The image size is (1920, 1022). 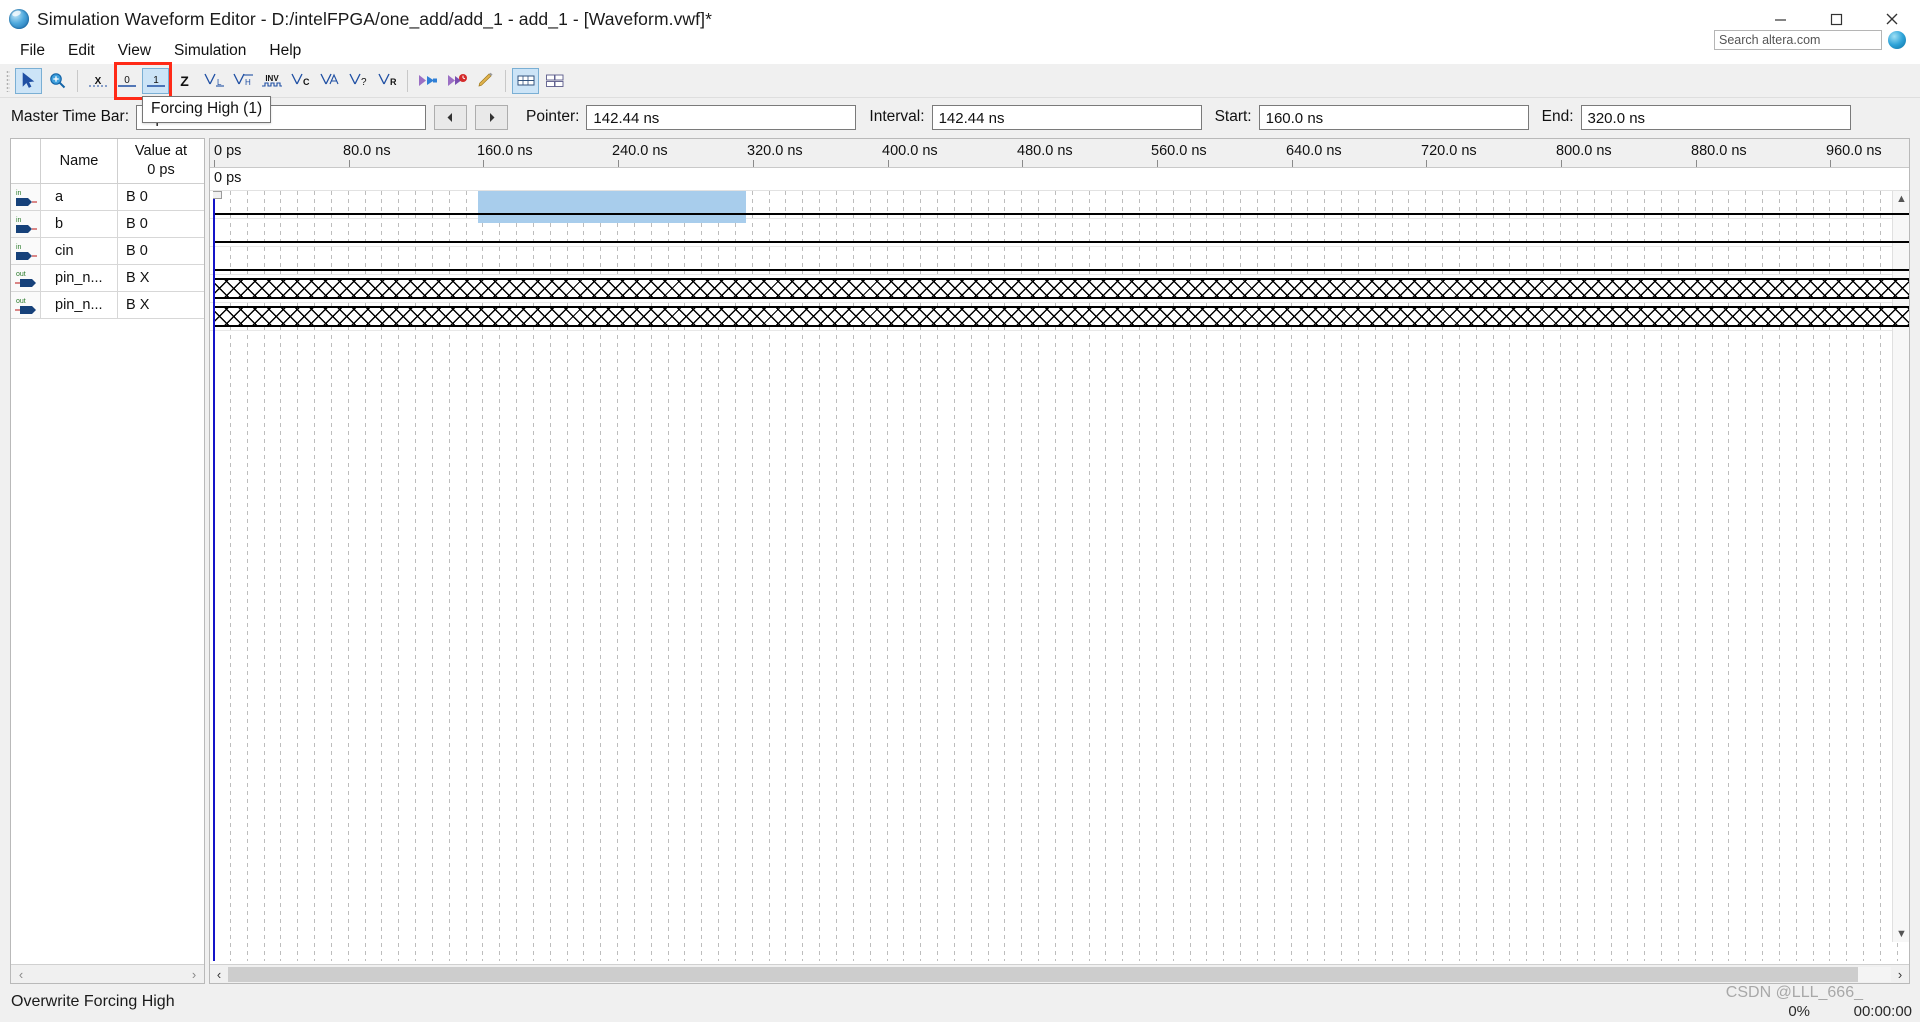 I want to click on arrow-cursor-icon, so click(x=28, y=80).